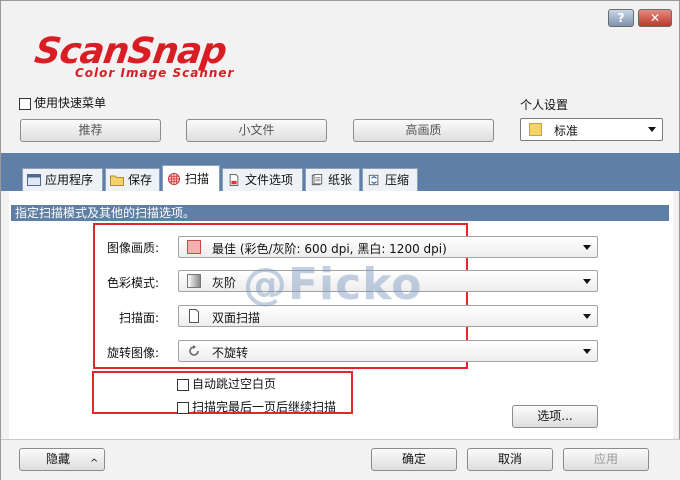  I want to click on panel-description: 指定扫描模式及其他的扫描选项。, so click(340, 213).